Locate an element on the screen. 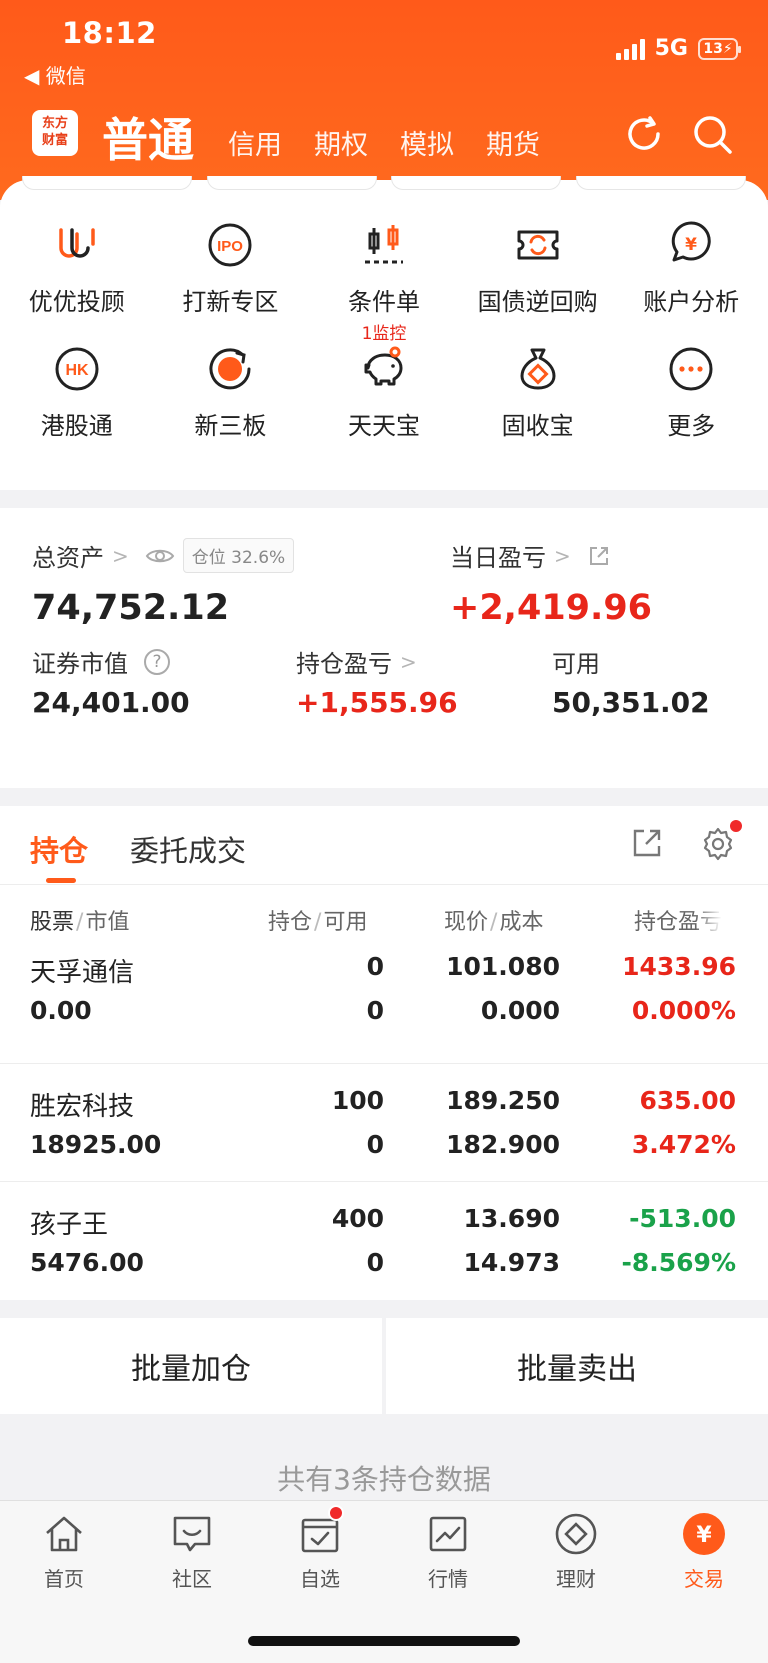  position-ratio-badge: 仓位 32.6% is located at coordinates (238, 555).